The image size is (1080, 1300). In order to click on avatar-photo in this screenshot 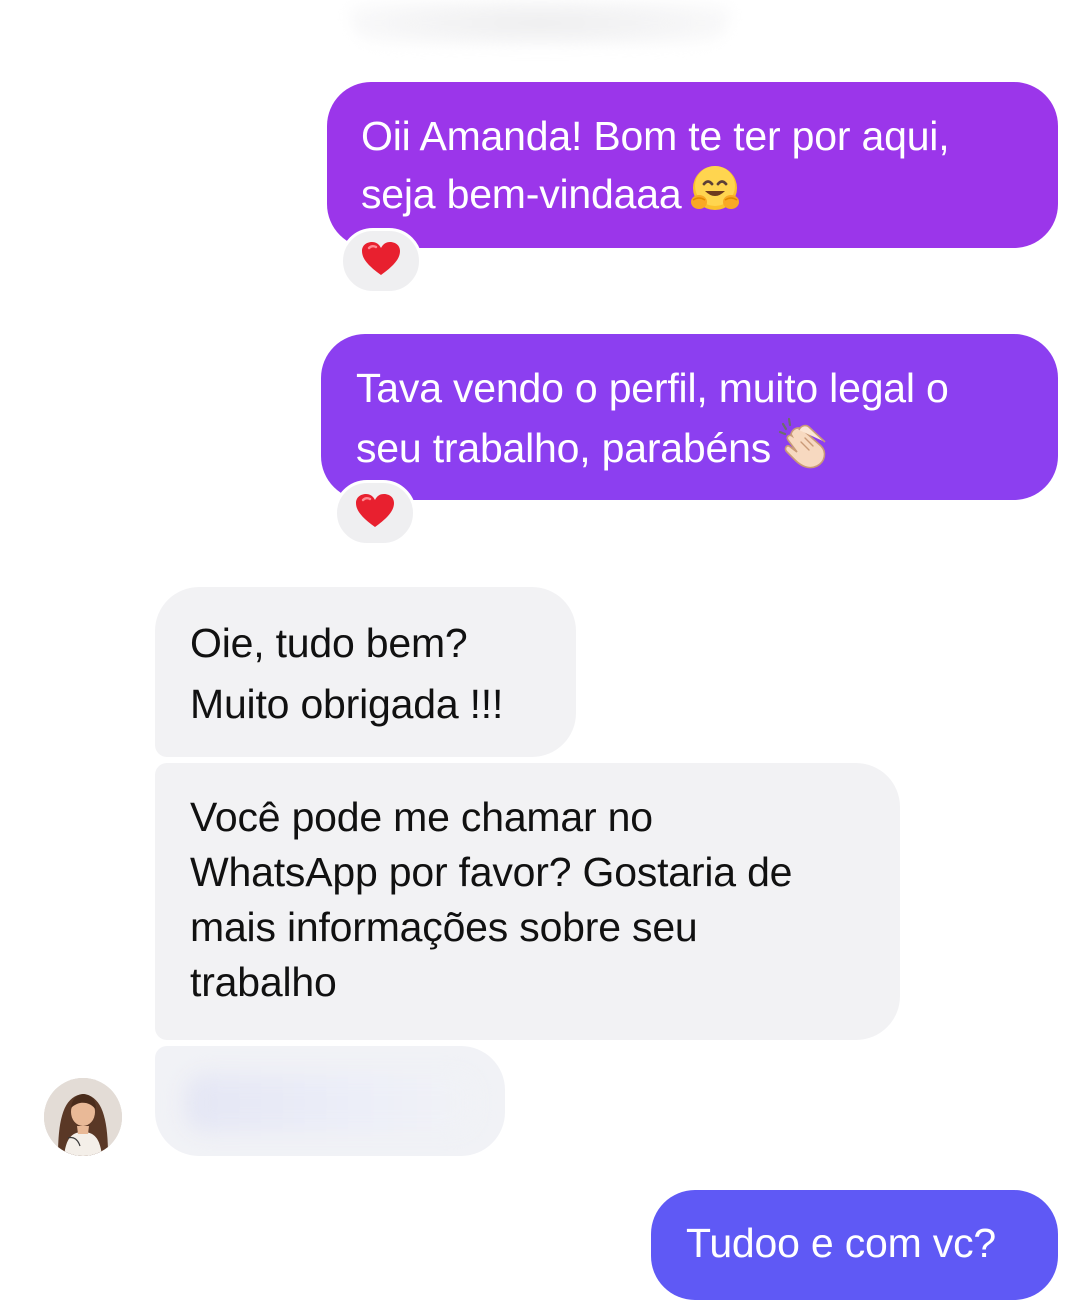, I will do `click(83, 1117)`.